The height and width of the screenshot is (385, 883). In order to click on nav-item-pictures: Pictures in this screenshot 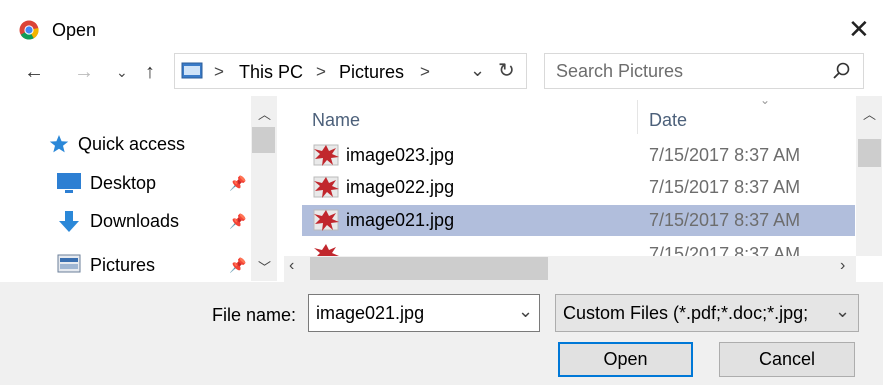, I will do `click(122, 265)`.